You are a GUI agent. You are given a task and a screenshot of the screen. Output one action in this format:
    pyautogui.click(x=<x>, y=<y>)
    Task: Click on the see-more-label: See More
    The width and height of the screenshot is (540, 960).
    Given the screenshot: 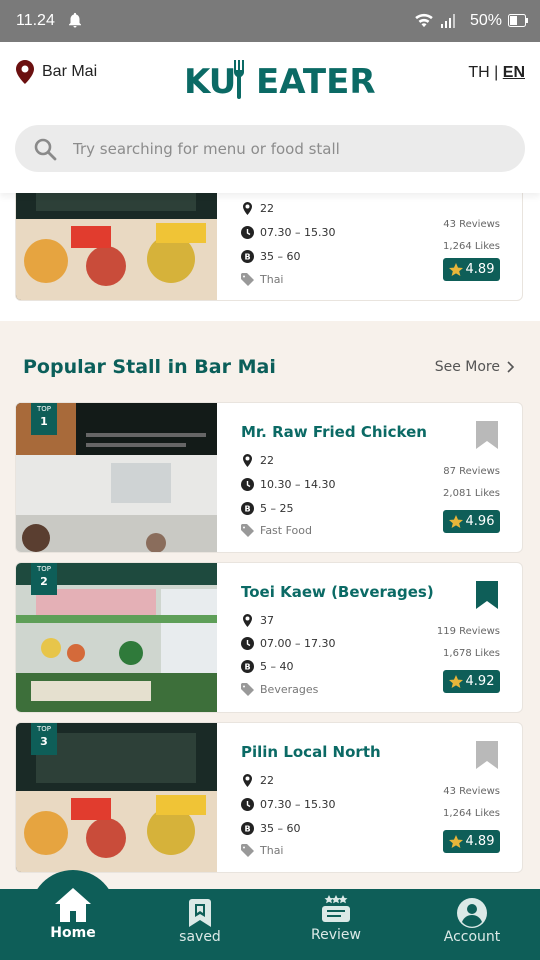 What is the action you would take?
    pyautogui.click(x=467, y=367)
    